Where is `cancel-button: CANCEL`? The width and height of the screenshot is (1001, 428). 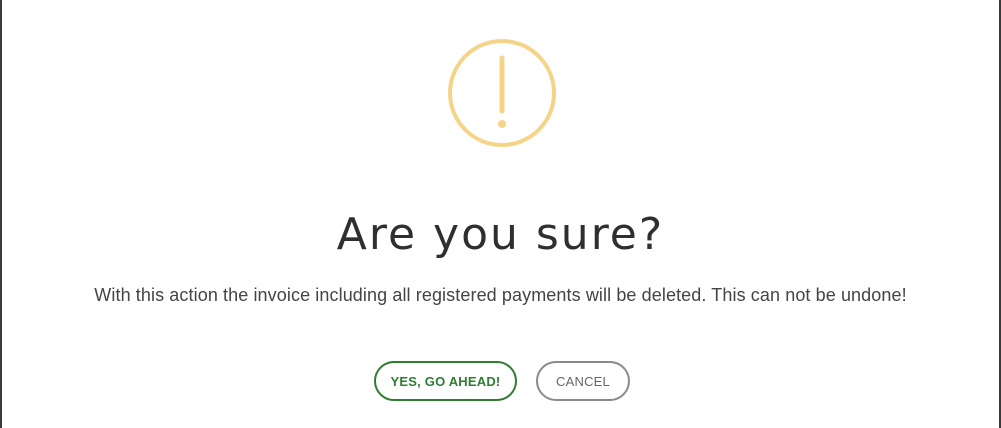
cancel-button: CANCEL is located at coordinates (583, 381).